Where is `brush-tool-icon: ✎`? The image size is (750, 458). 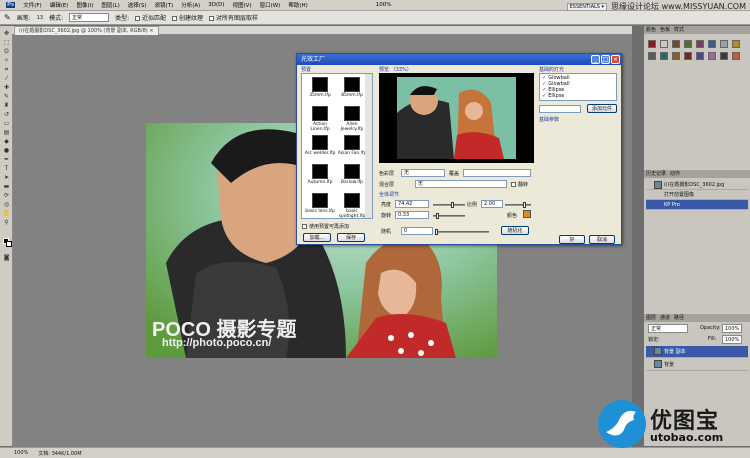
brush-tool-icon: ✎ is located at coordinates (6, 96).